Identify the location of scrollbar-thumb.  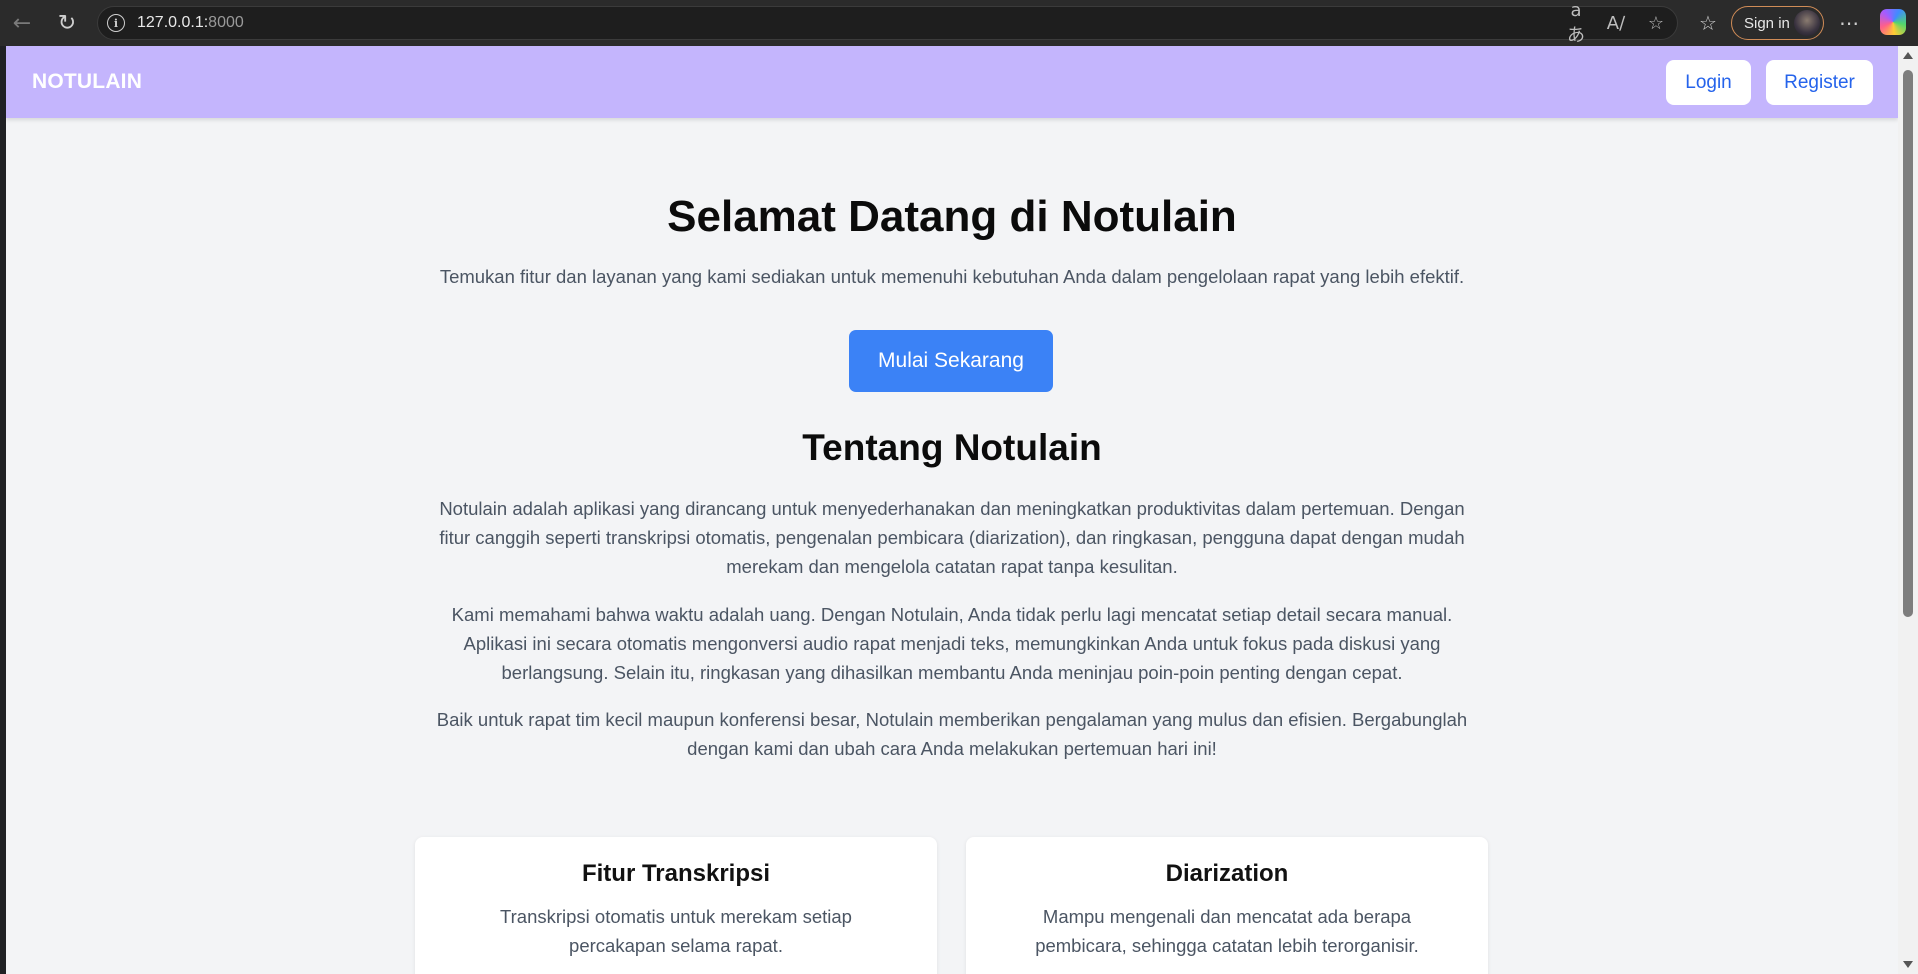
(1908, 343).